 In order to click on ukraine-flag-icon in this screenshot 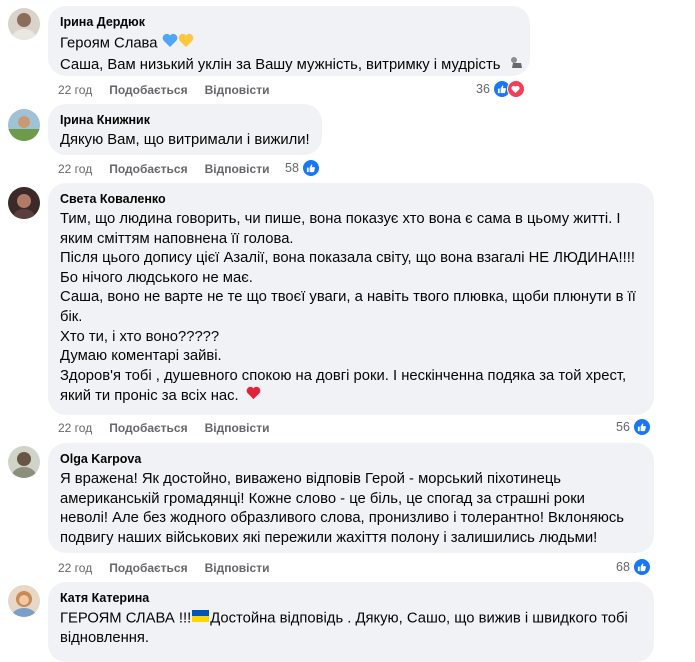, I will do `click(201, 619)`.